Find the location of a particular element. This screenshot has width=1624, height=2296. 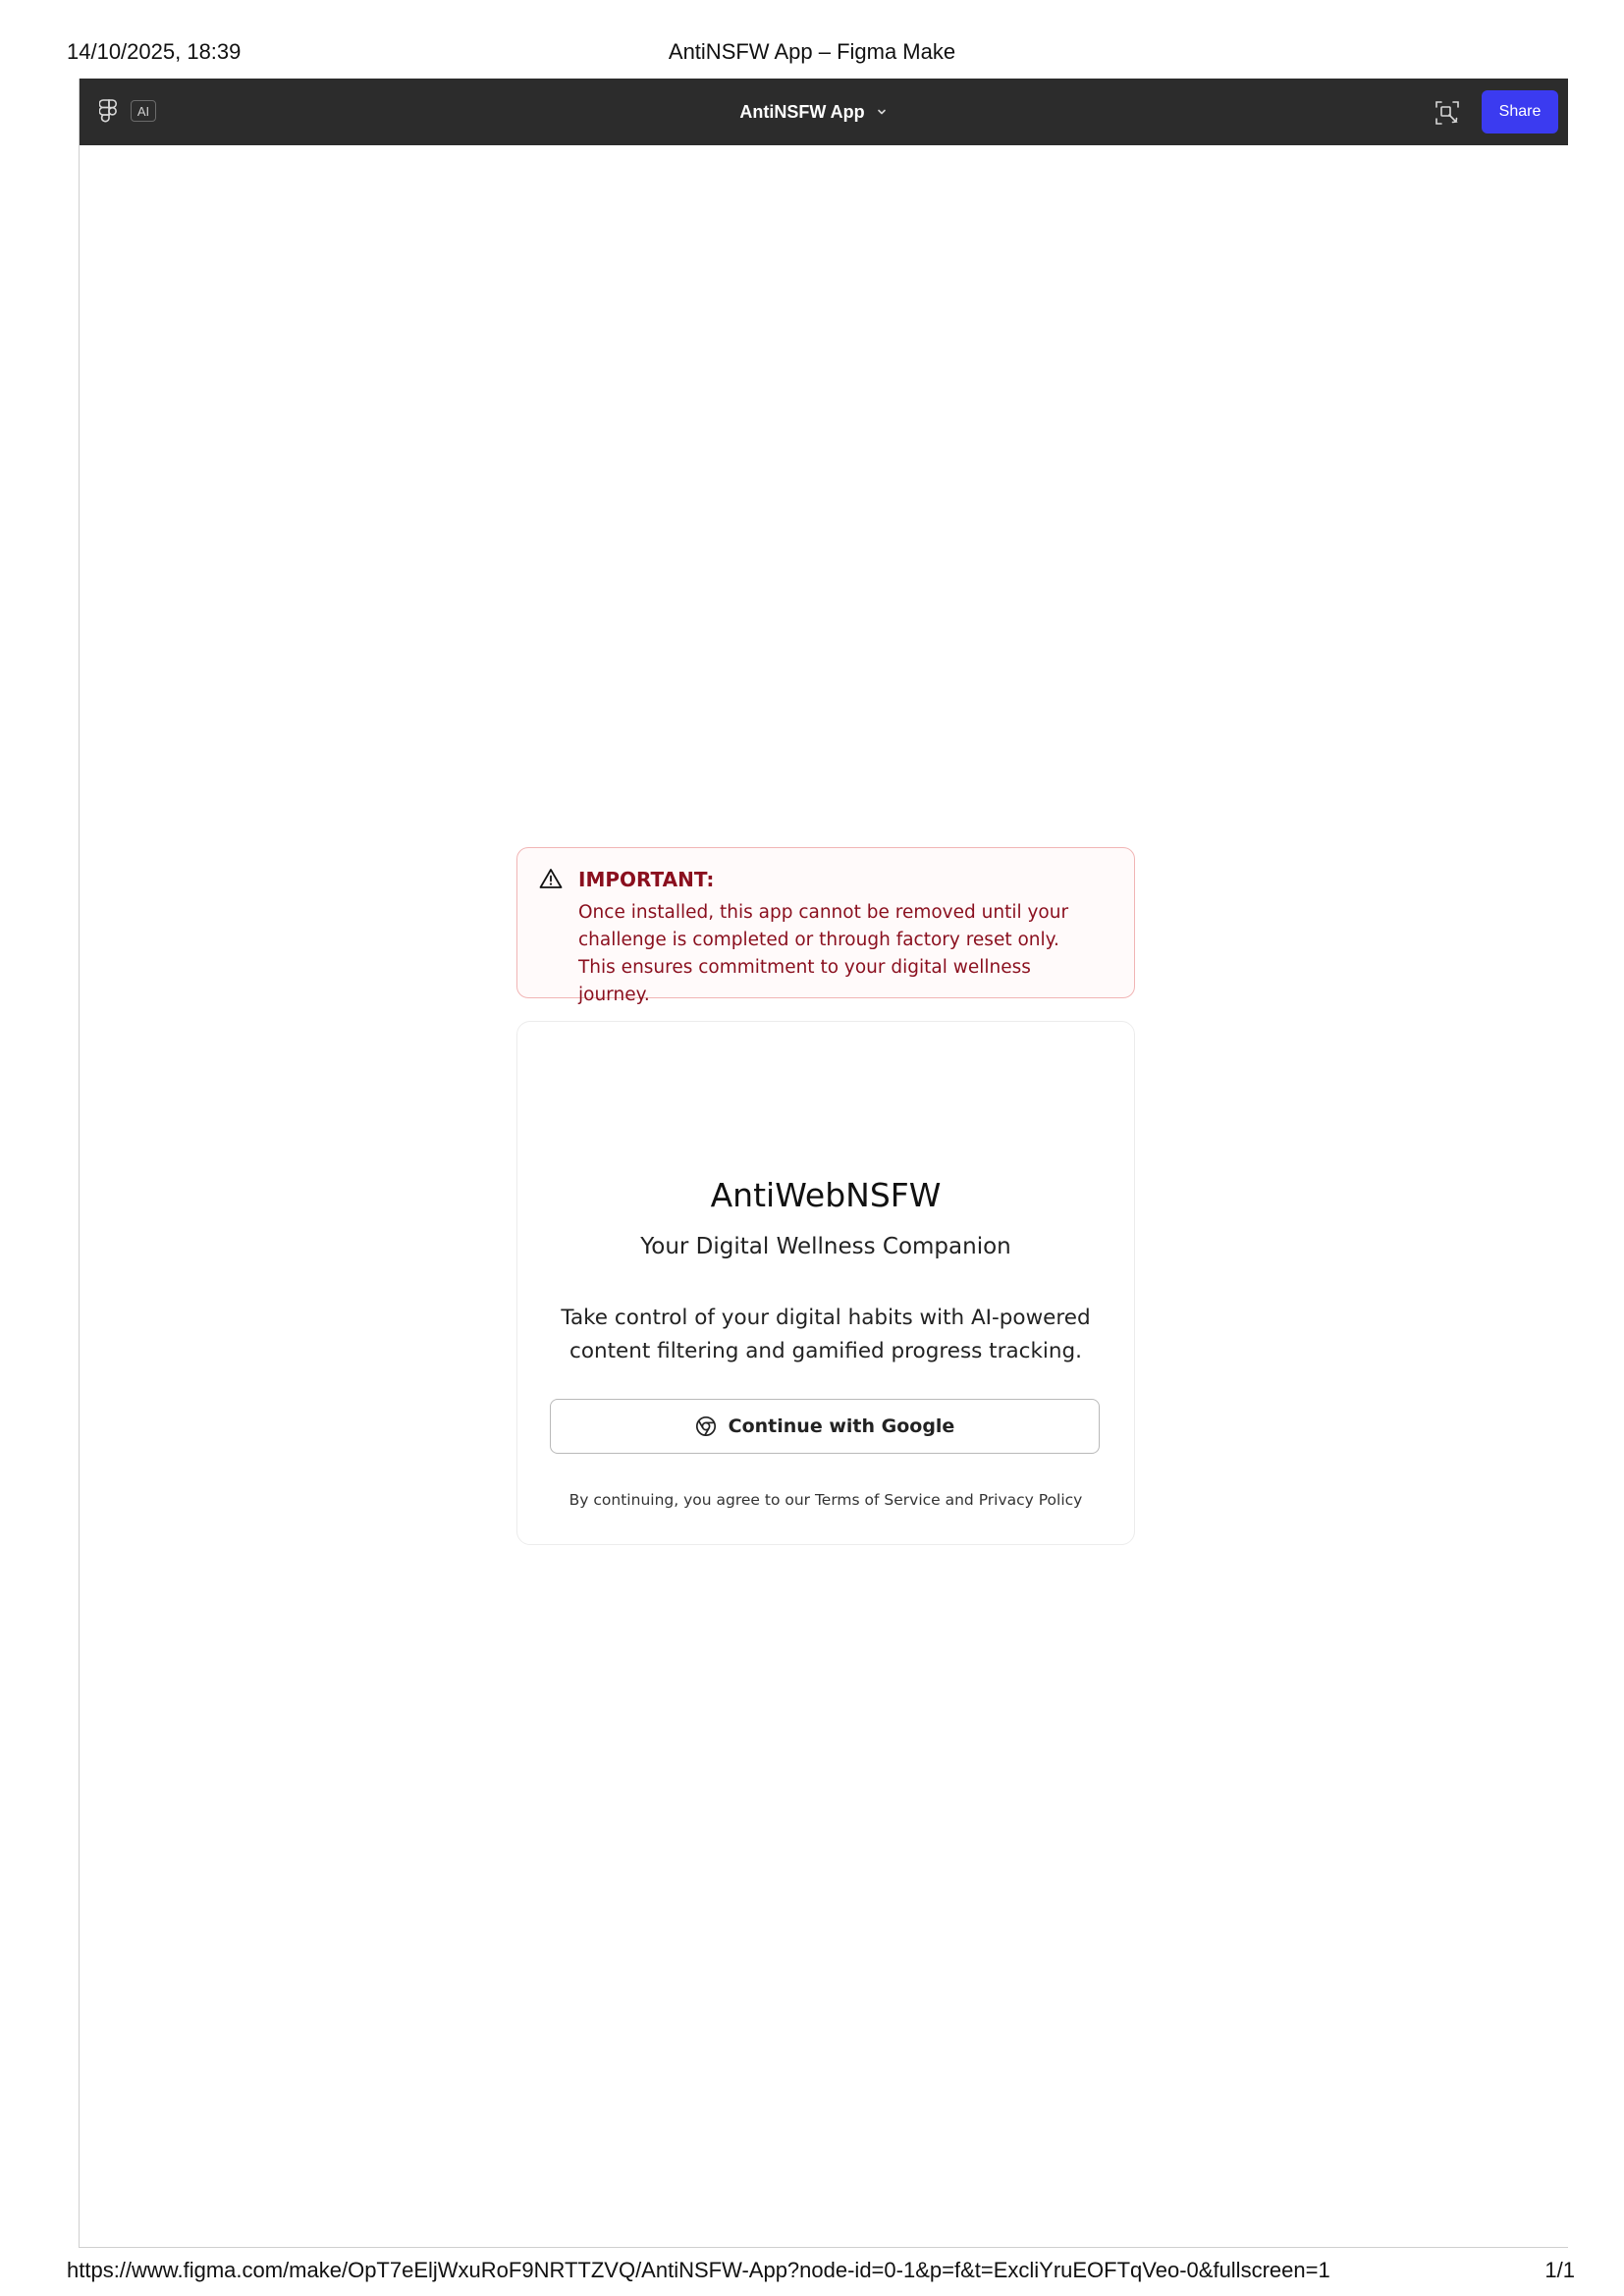

print-page-number: 1/1 is located at coordinates (1559, 2270).